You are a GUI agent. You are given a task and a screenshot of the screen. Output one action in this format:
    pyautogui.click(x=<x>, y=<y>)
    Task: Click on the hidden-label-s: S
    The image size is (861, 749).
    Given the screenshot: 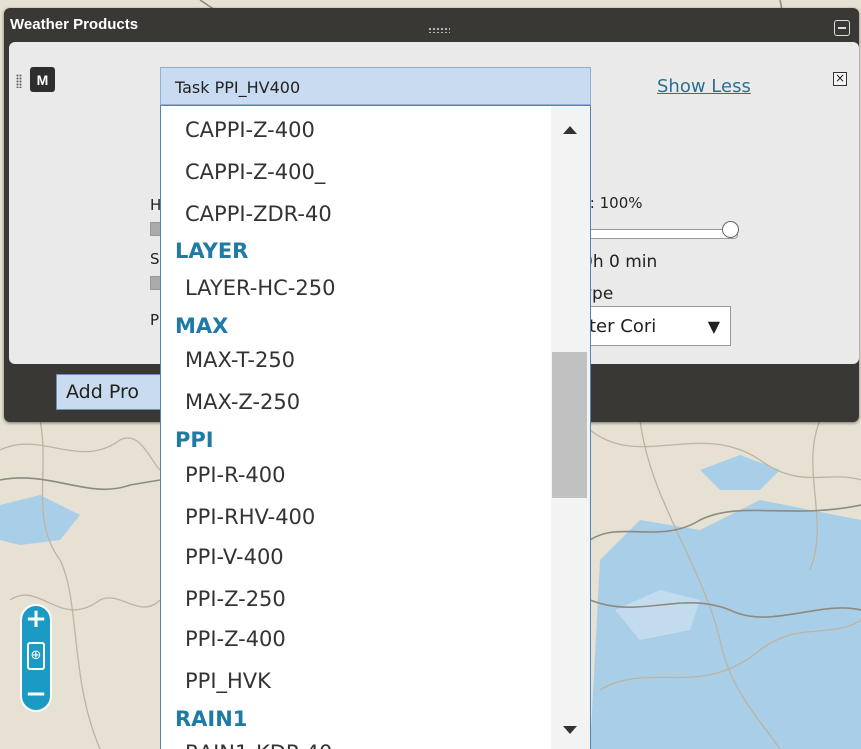 What is the action you would take?
    pyautogui.click(x=155, y=259)
    